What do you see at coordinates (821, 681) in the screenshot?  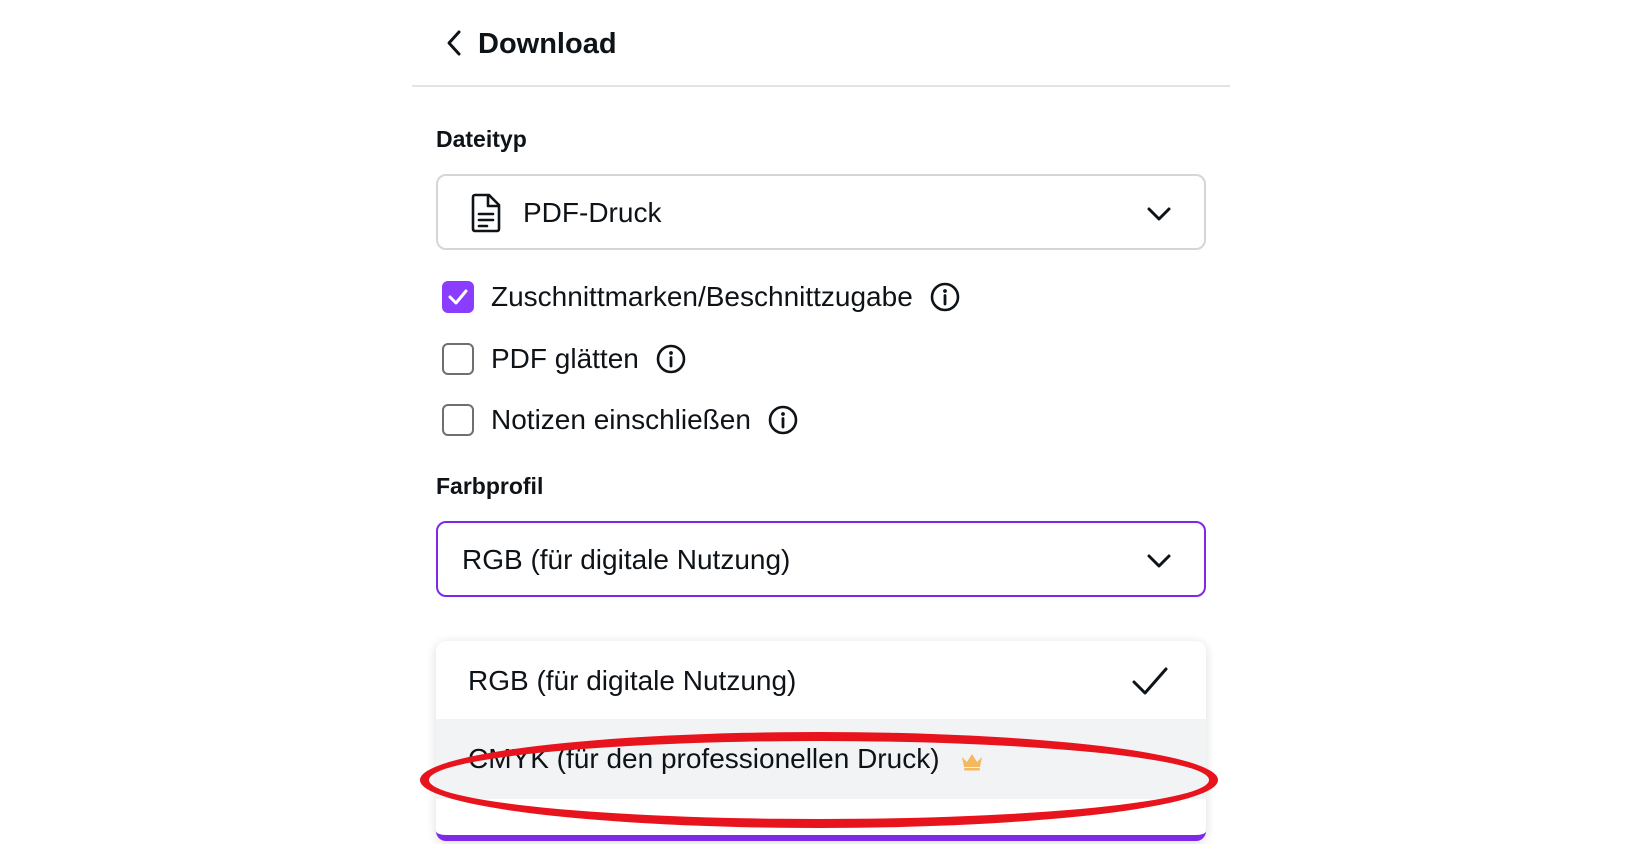 I see `menu-option-rgb: RGB (für digitale Nutzung)` at bounding box center [821, 681].